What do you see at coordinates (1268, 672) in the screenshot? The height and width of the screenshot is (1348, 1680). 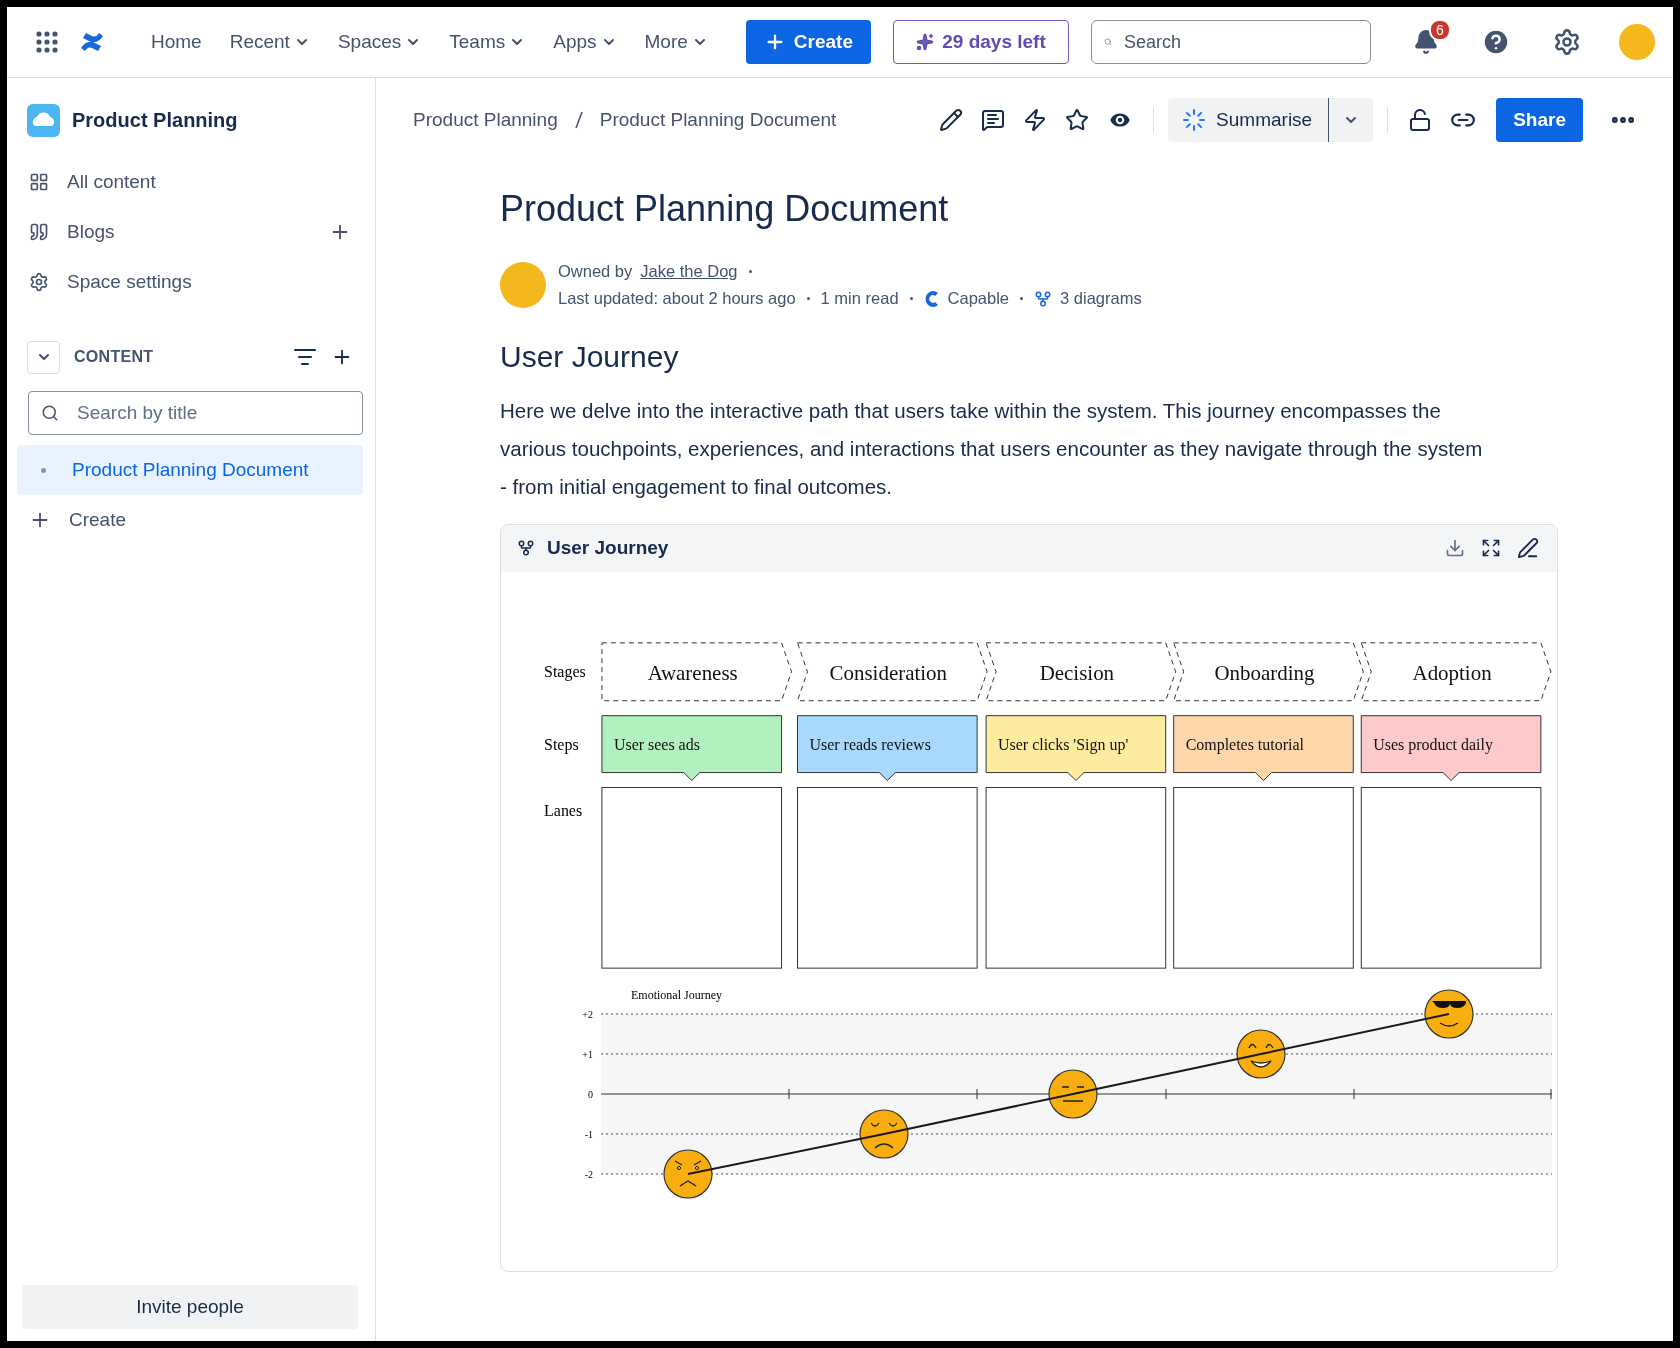 I see `stage-arrow: Onboarding` at bounding box center [1268, 672].